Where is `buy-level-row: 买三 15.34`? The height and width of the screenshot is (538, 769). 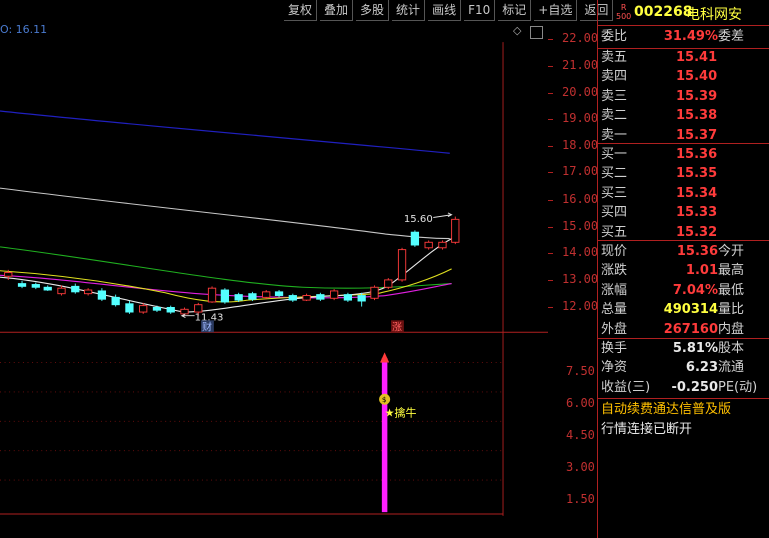 buy-level-row: 买三 15.34 is located at coordinates (683, 194).